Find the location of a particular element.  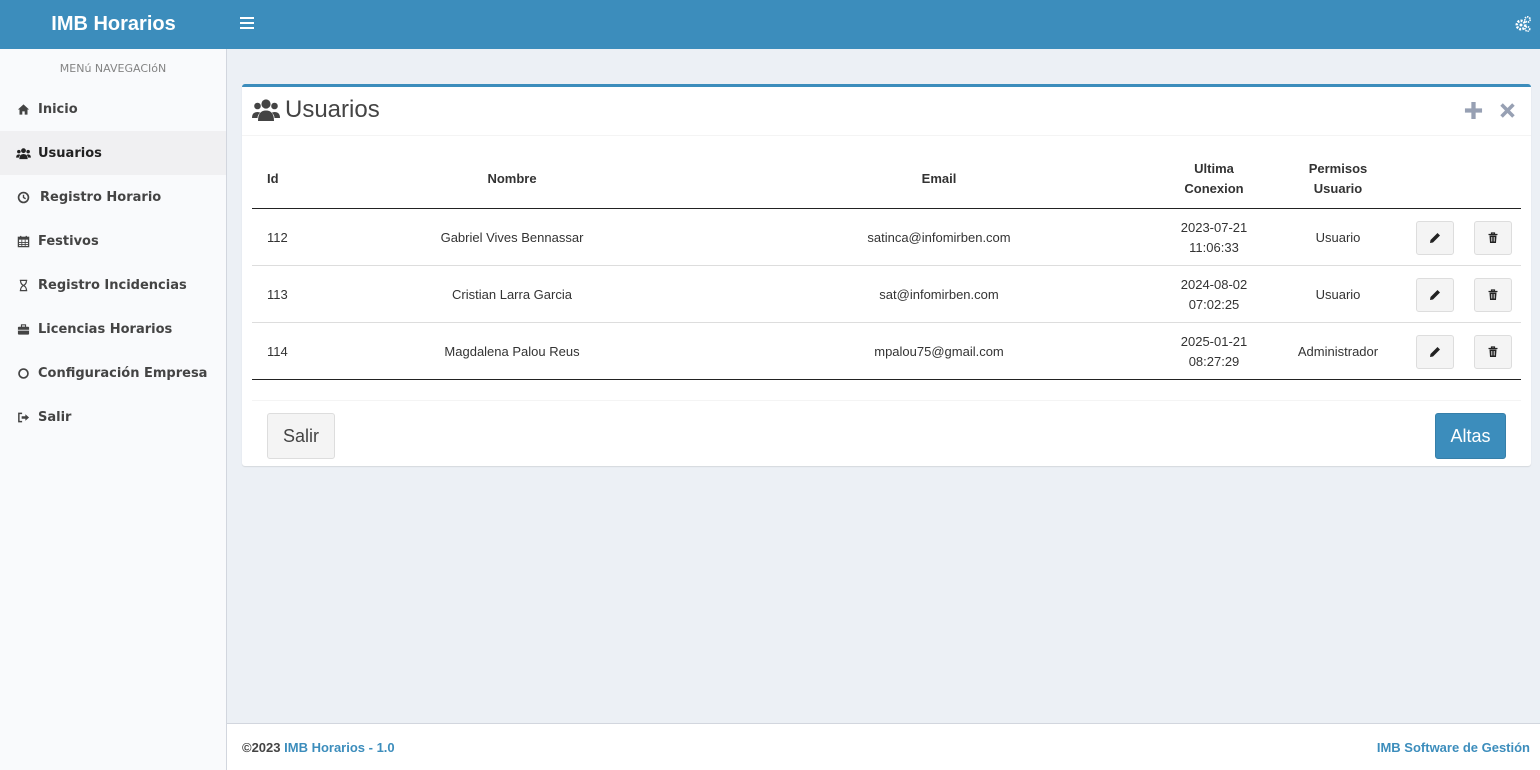

col-header-nombre: Nombre is located at coordinates (512, 179).